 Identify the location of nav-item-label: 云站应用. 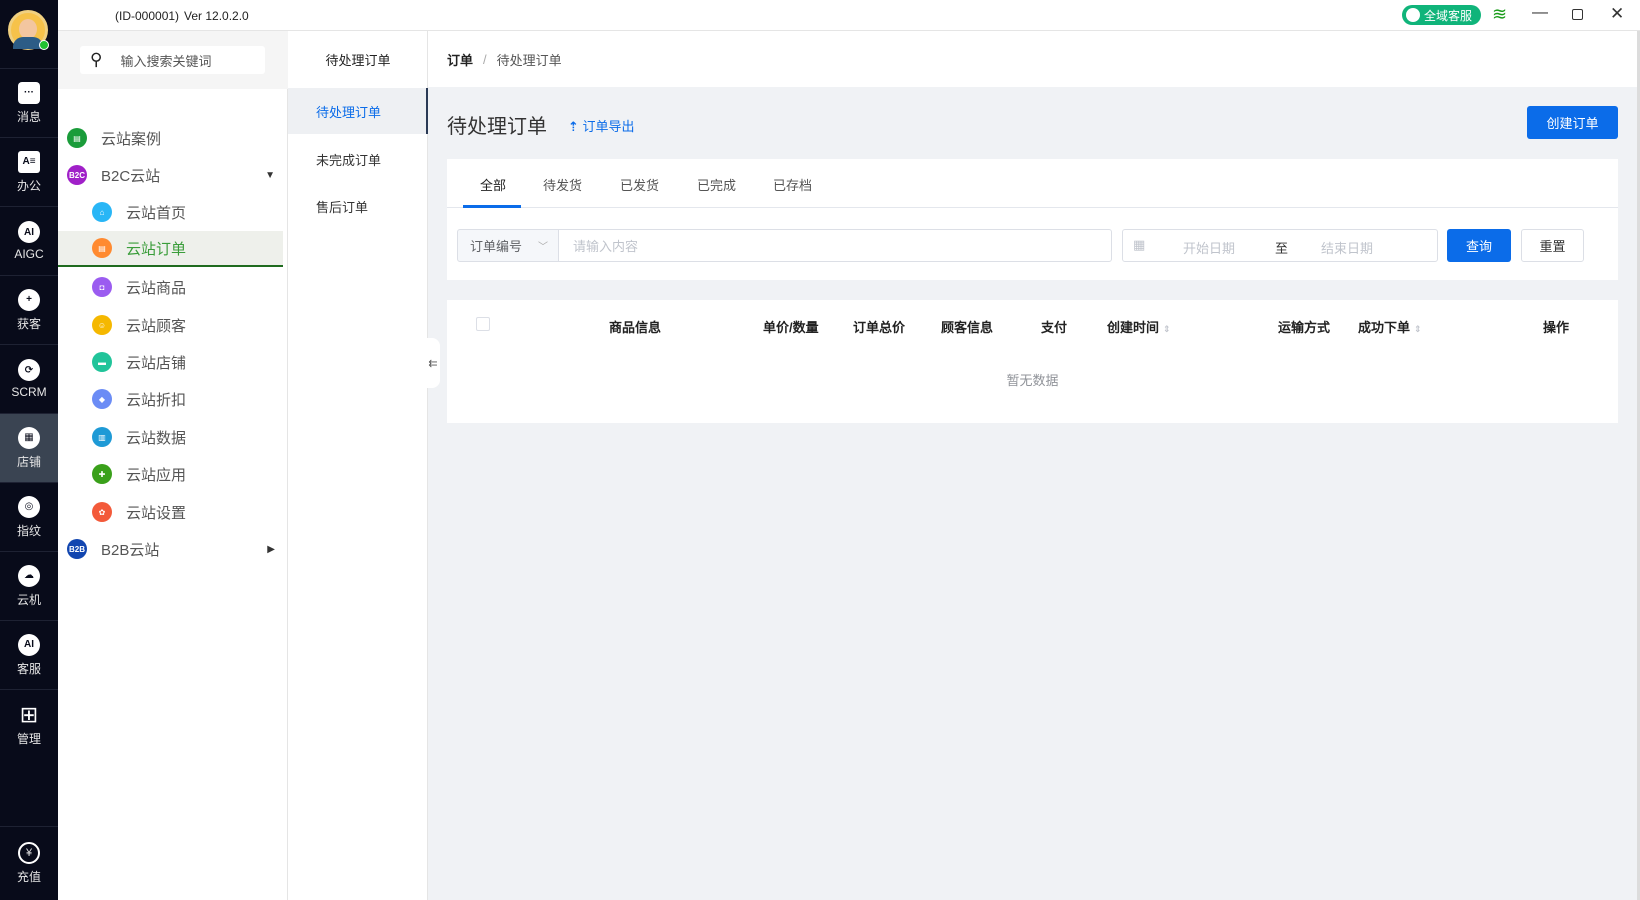
(156, 475).